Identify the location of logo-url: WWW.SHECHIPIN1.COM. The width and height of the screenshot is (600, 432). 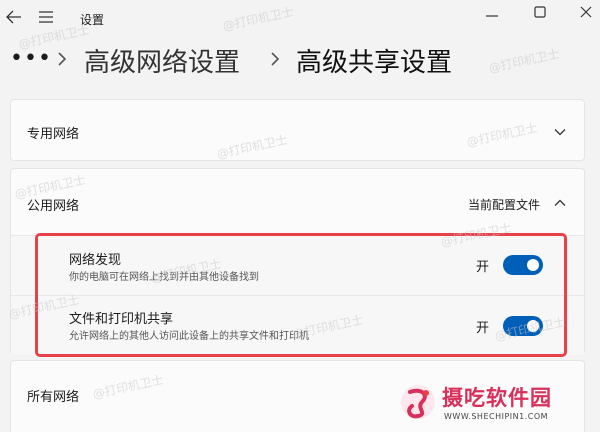
(496, 416).